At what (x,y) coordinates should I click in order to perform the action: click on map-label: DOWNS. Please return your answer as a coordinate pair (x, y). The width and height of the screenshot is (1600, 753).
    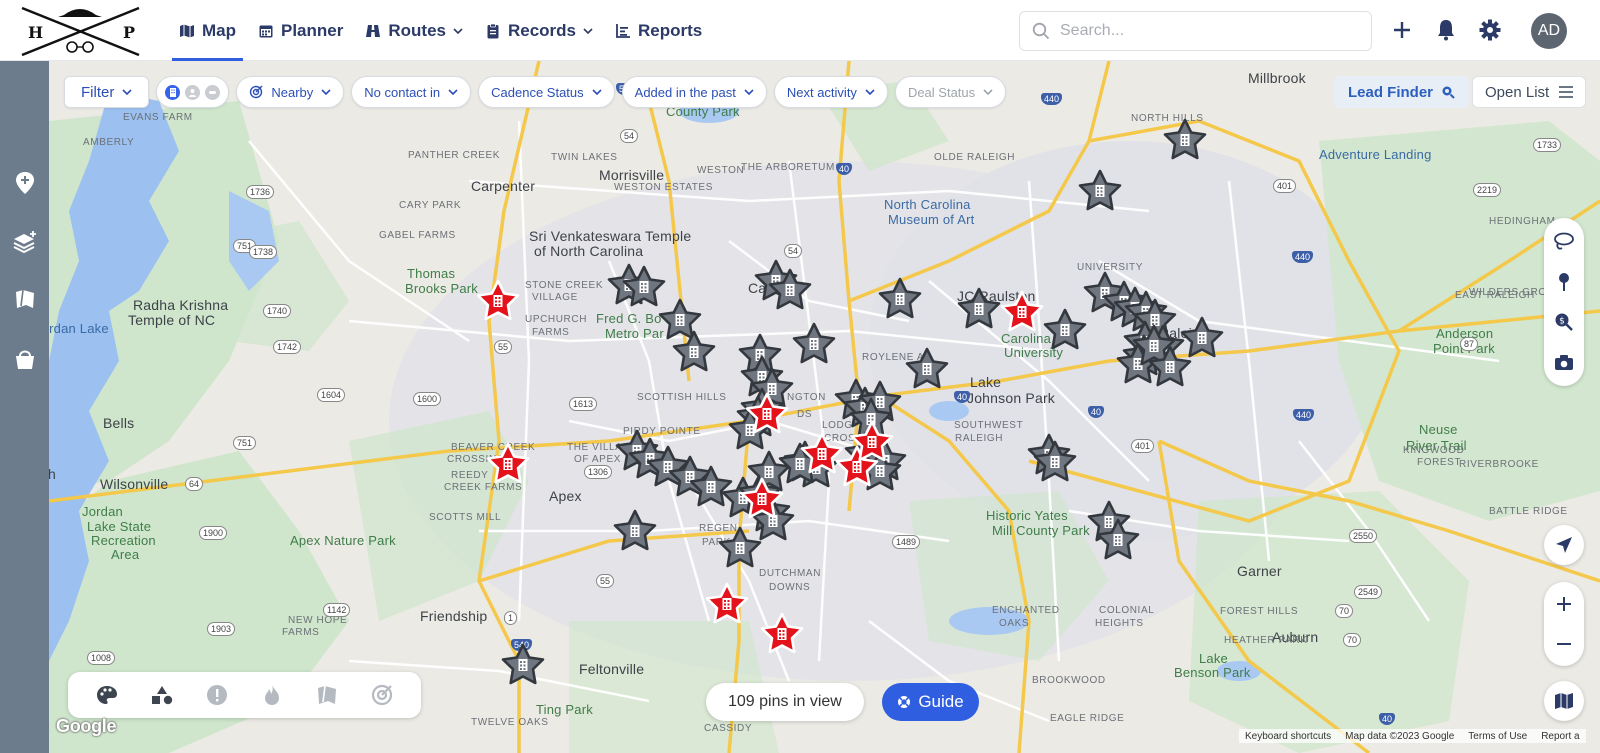
    Looking at the image, I should click on (790, 587).